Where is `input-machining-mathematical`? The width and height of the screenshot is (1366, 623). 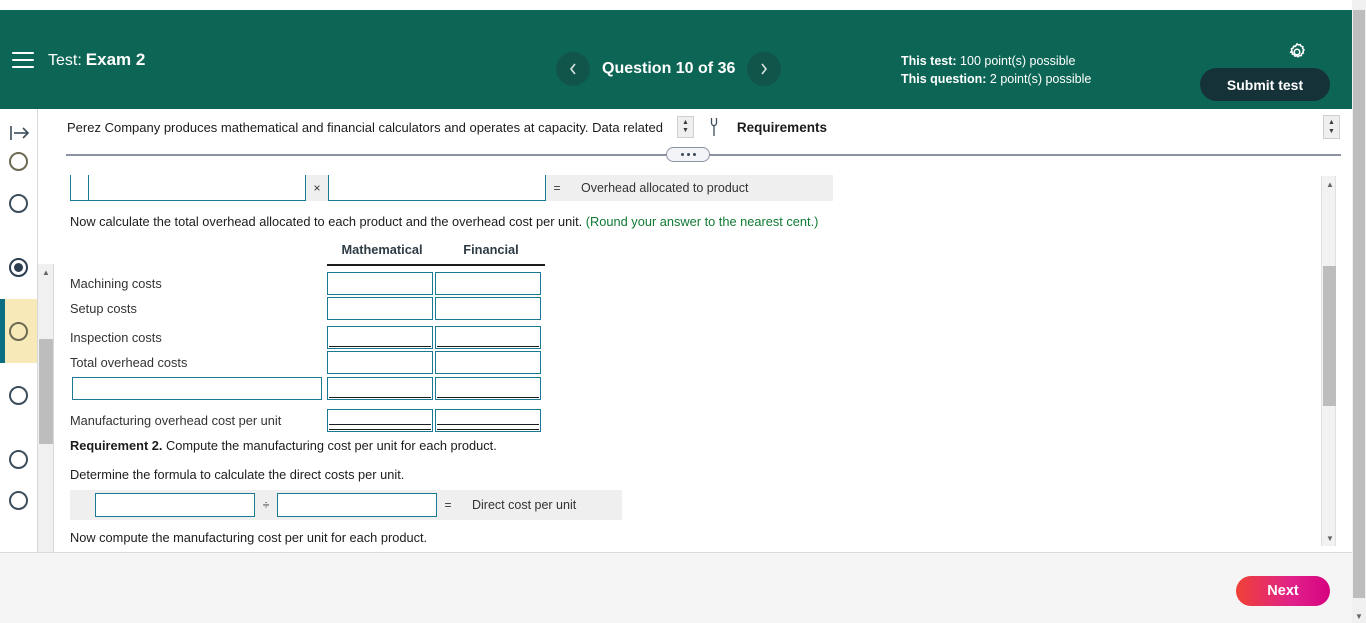
input-machining-mathematical is located at coordinates (380, 283).